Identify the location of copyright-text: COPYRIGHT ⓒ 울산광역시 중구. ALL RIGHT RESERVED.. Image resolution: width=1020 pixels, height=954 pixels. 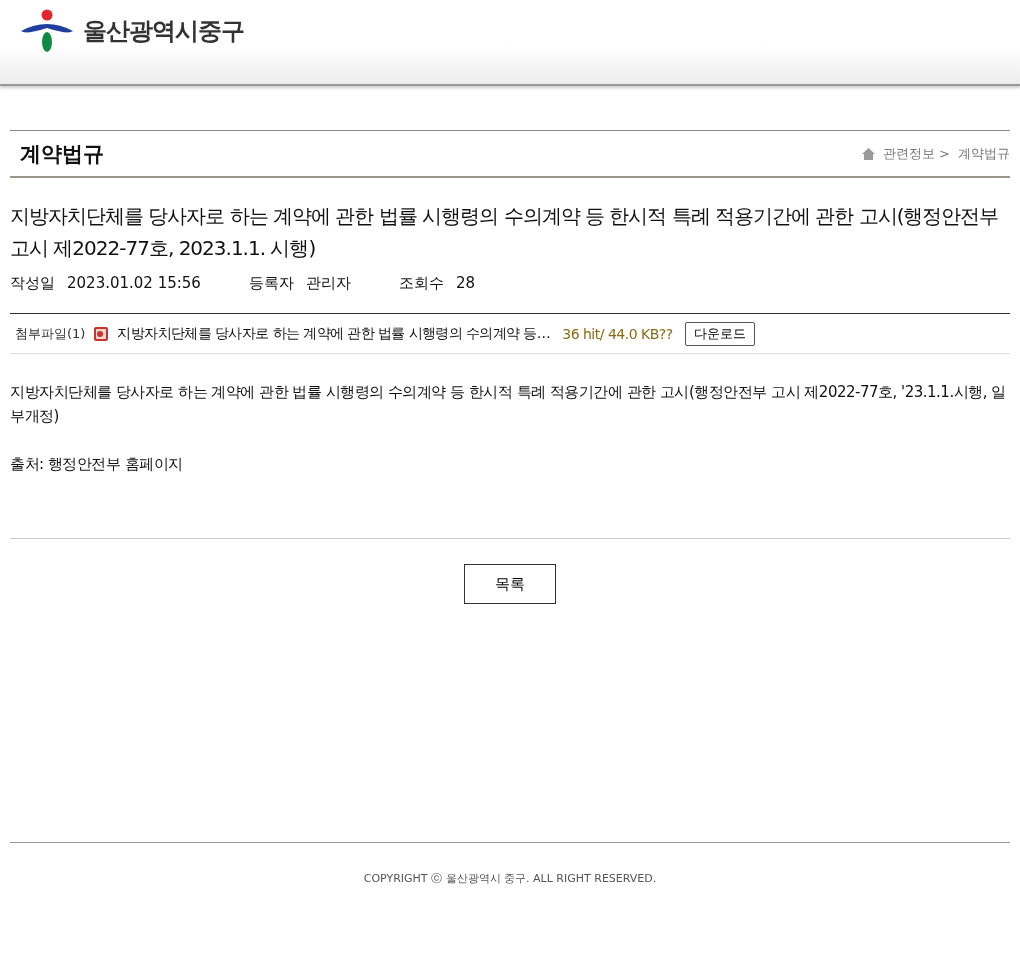
(510, 878).